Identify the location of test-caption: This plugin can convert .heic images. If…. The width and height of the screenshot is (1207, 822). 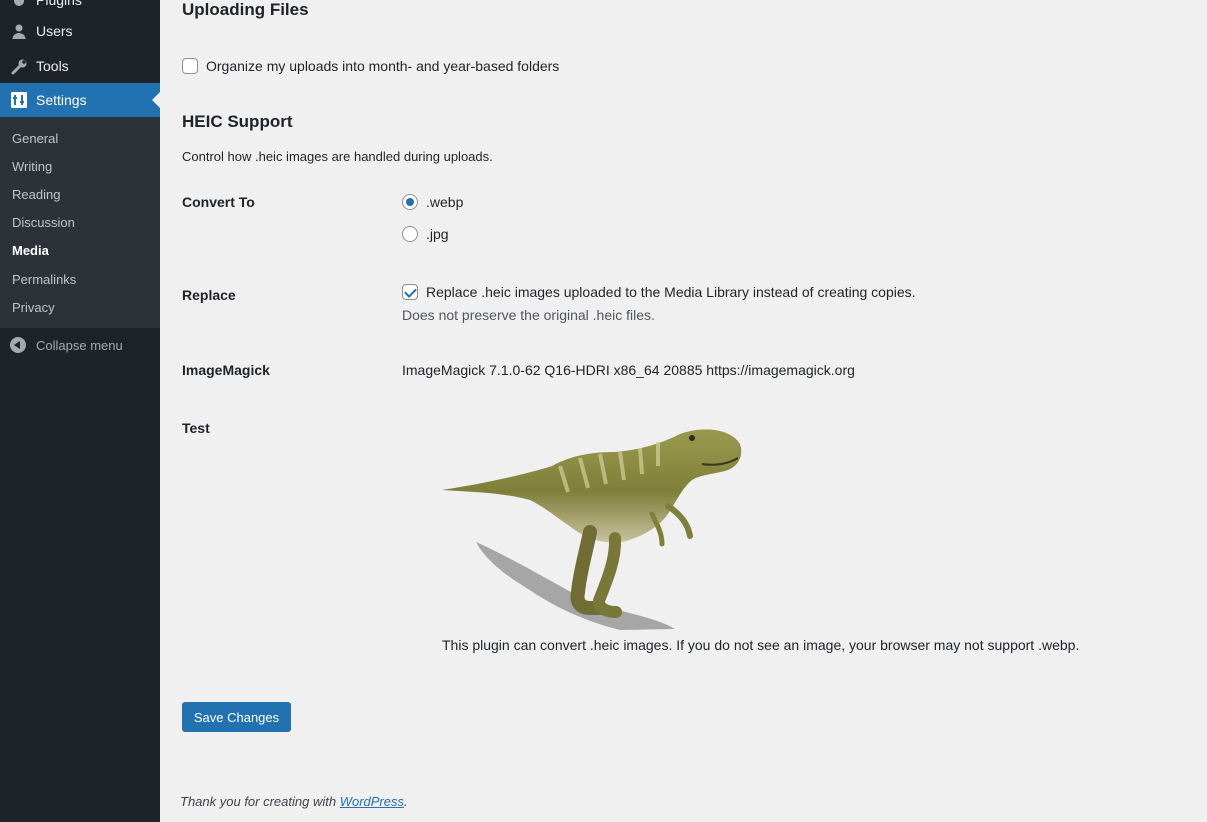
(761, 645).